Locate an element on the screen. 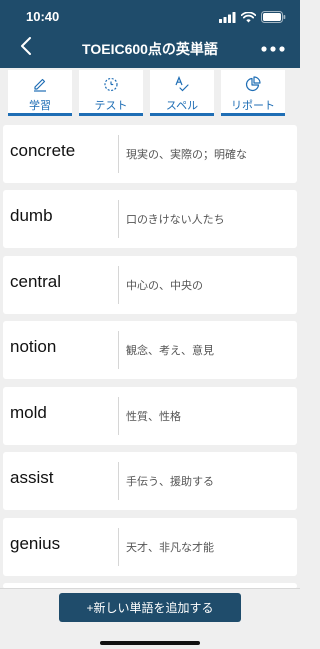 The height and width of the screenshot is (649, 320). ellipsis-icon is located at coordinates (273, 48).